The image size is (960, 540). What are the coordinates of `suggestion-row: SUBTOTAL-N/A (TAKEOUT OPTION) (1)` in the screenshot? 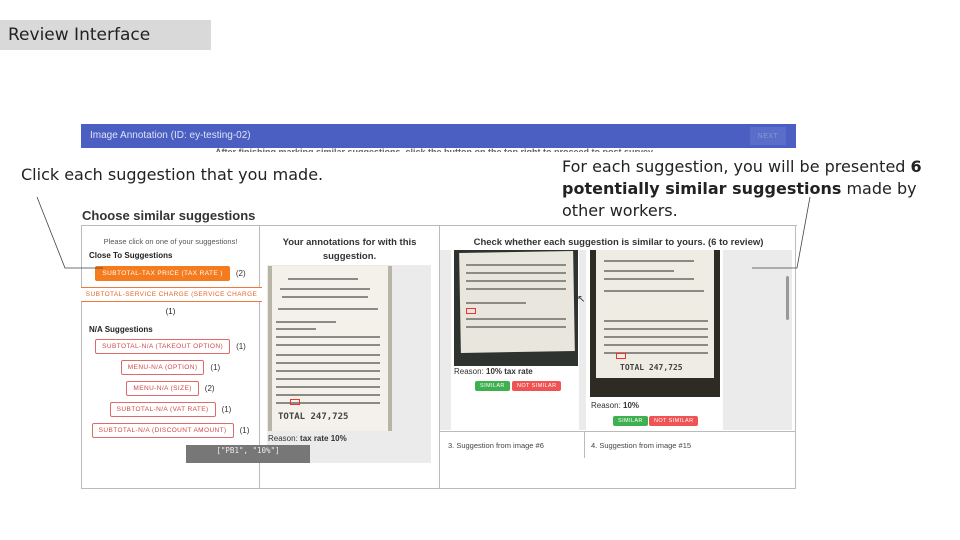 It's located at (170, 346).